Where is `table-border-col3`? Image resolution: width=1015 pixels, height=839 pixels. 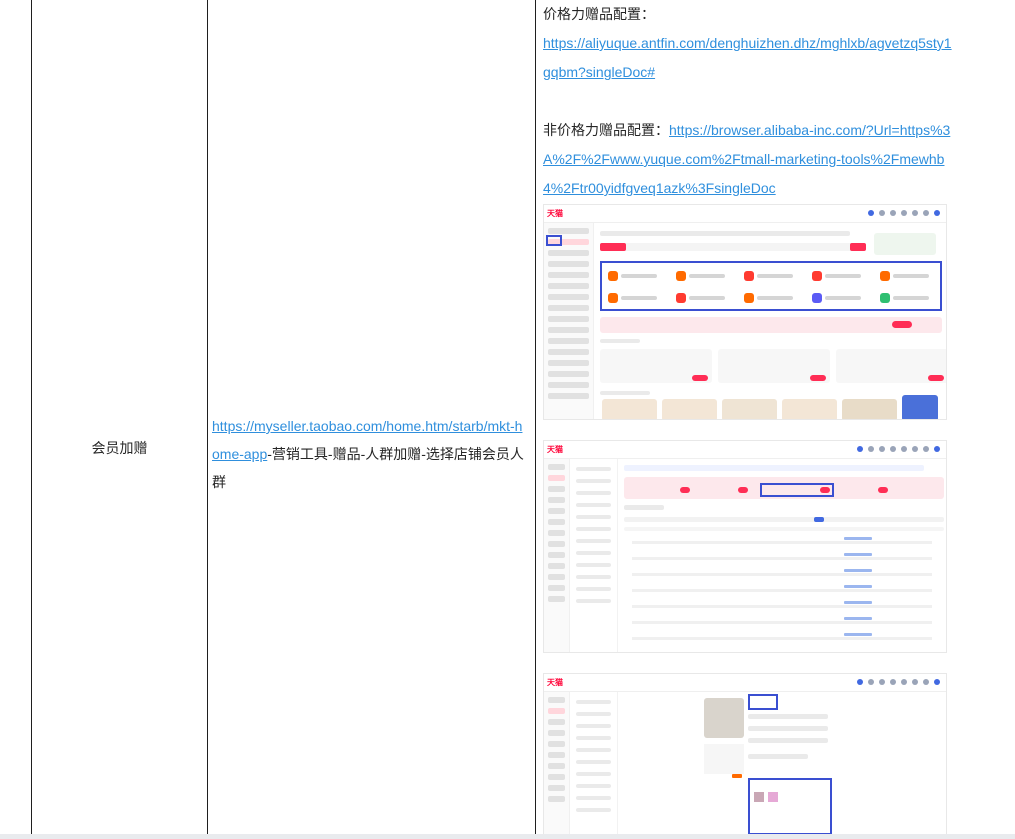
table-border-col3 is located at coordinates (535, 417).